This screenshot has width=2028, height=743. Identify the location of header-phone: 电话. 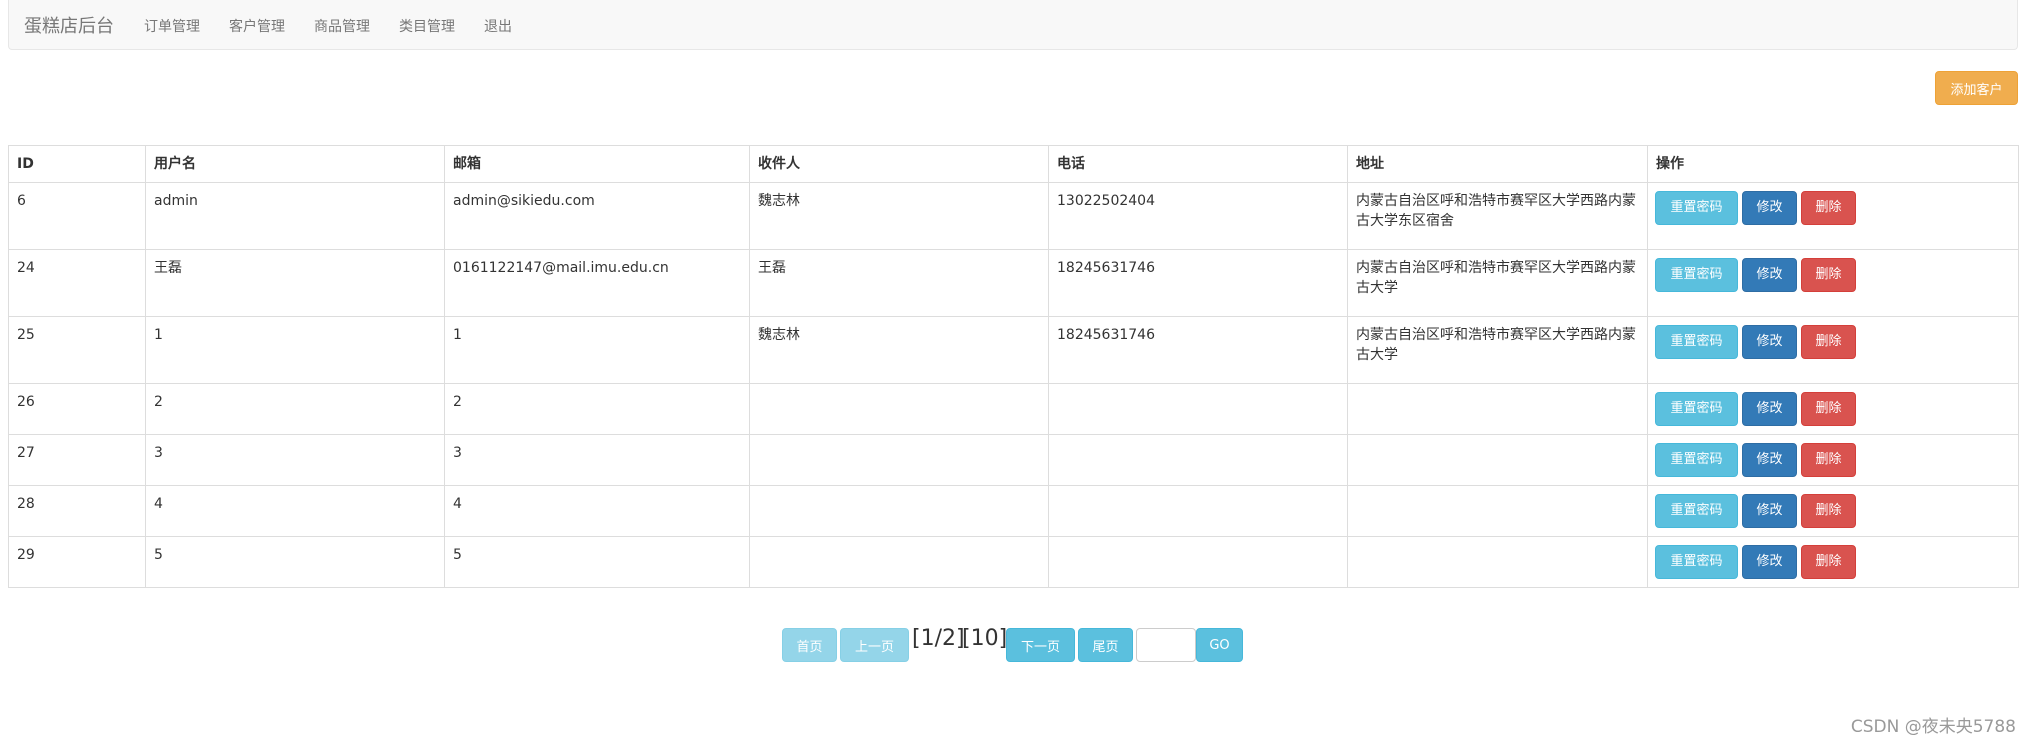
(1198, 164).